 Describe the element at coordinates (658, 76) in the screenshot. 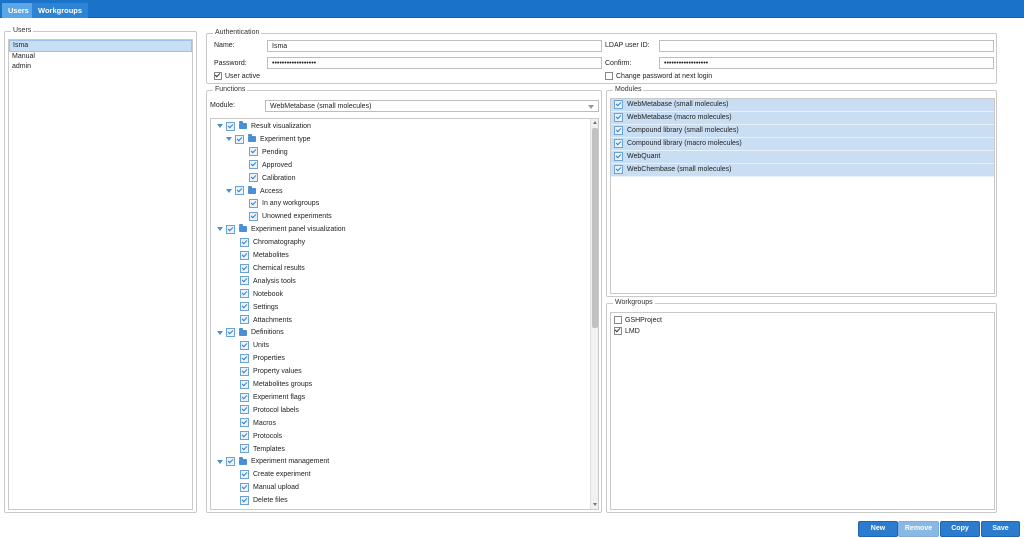

I see `change-password-option: Change password at next login` at that location.